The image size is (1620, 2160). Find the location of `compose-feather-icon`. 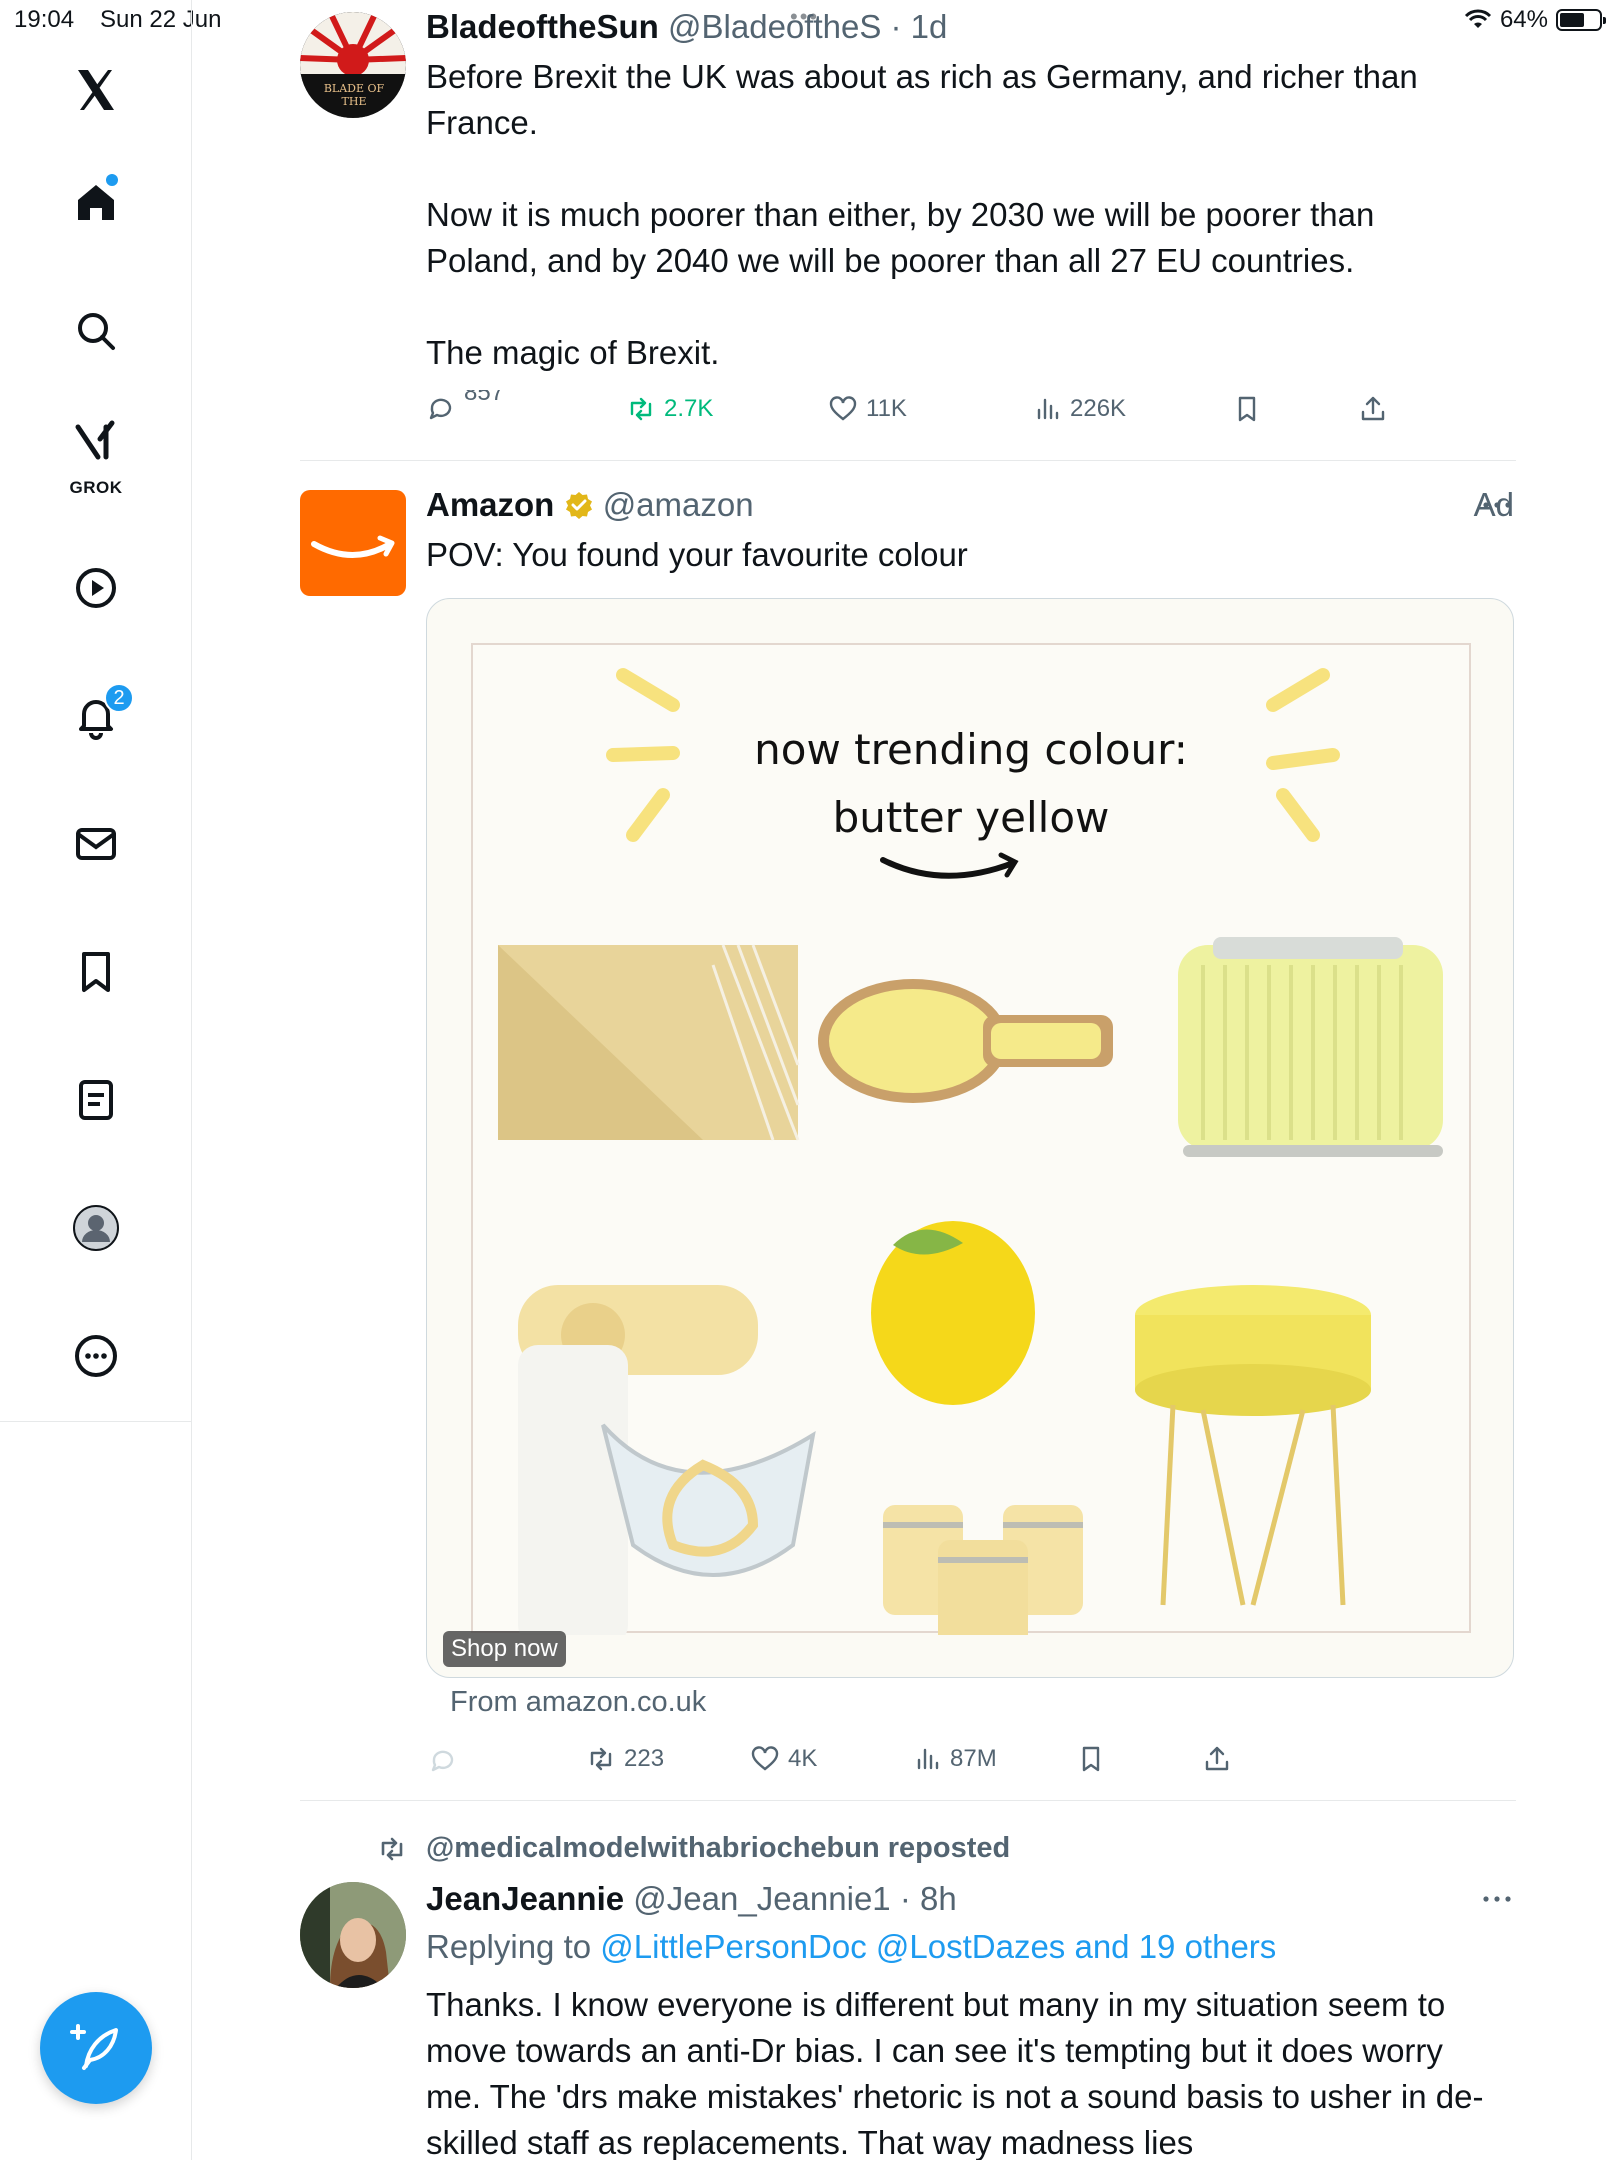

compose-feather-icon is located at coordinates (94, 2047).